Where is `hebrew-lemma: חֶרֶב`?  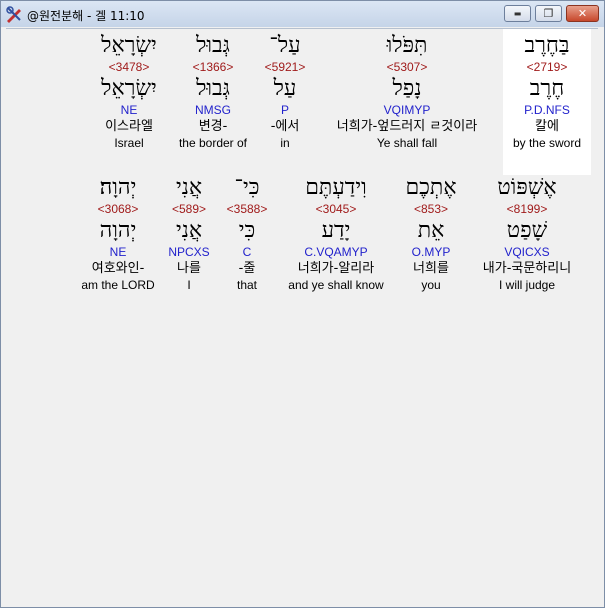
hebrew-lemma: חֶרֶב is located at coordinates (547, 88).